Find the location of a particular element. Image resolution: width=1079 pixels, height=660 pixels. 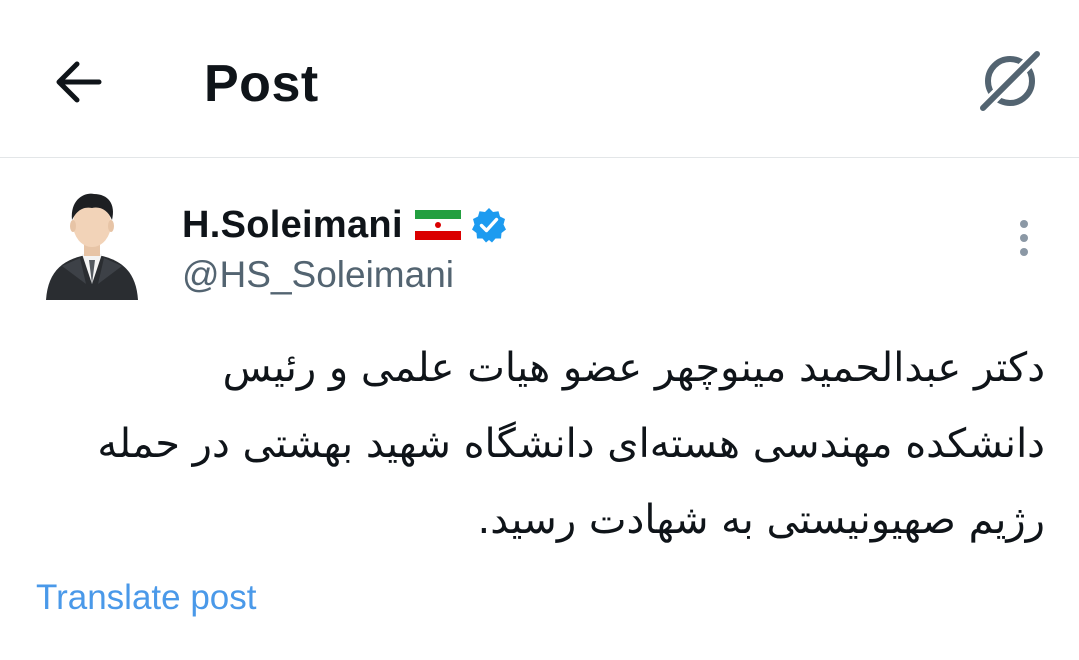

more-options-button is located at coordinates (1024, 238).